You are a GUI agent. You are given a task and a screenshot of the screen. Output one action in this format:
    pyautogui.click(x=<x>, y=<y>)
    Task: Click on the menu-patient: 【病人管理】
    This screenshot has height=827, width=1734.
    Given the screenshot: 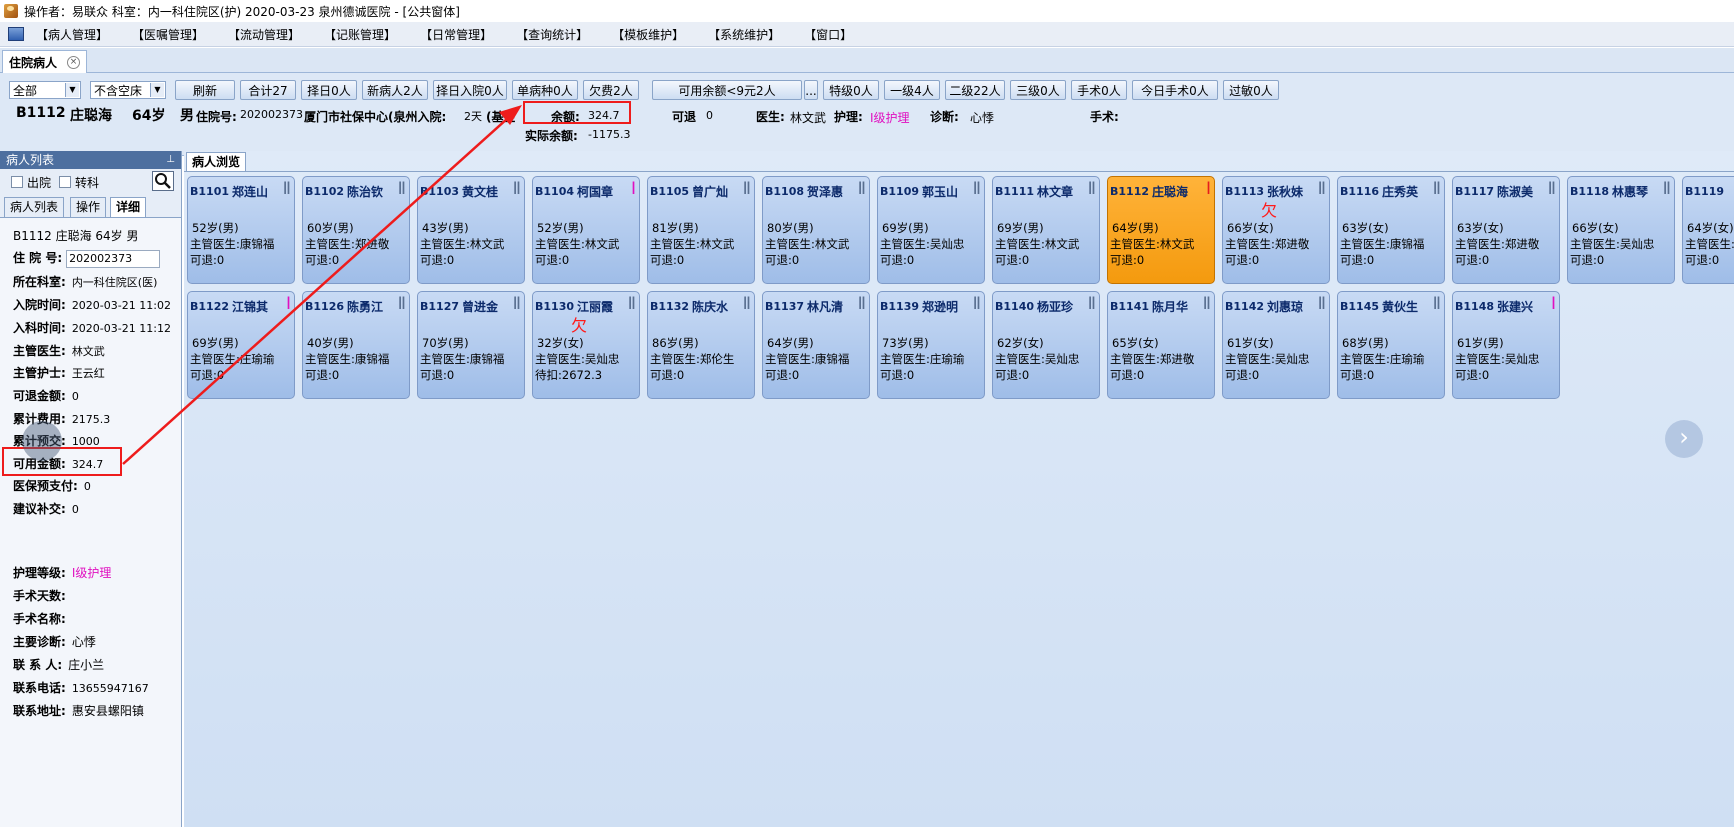 What is the action you would take?
    pyautogui.click(x=72, y=34)
    